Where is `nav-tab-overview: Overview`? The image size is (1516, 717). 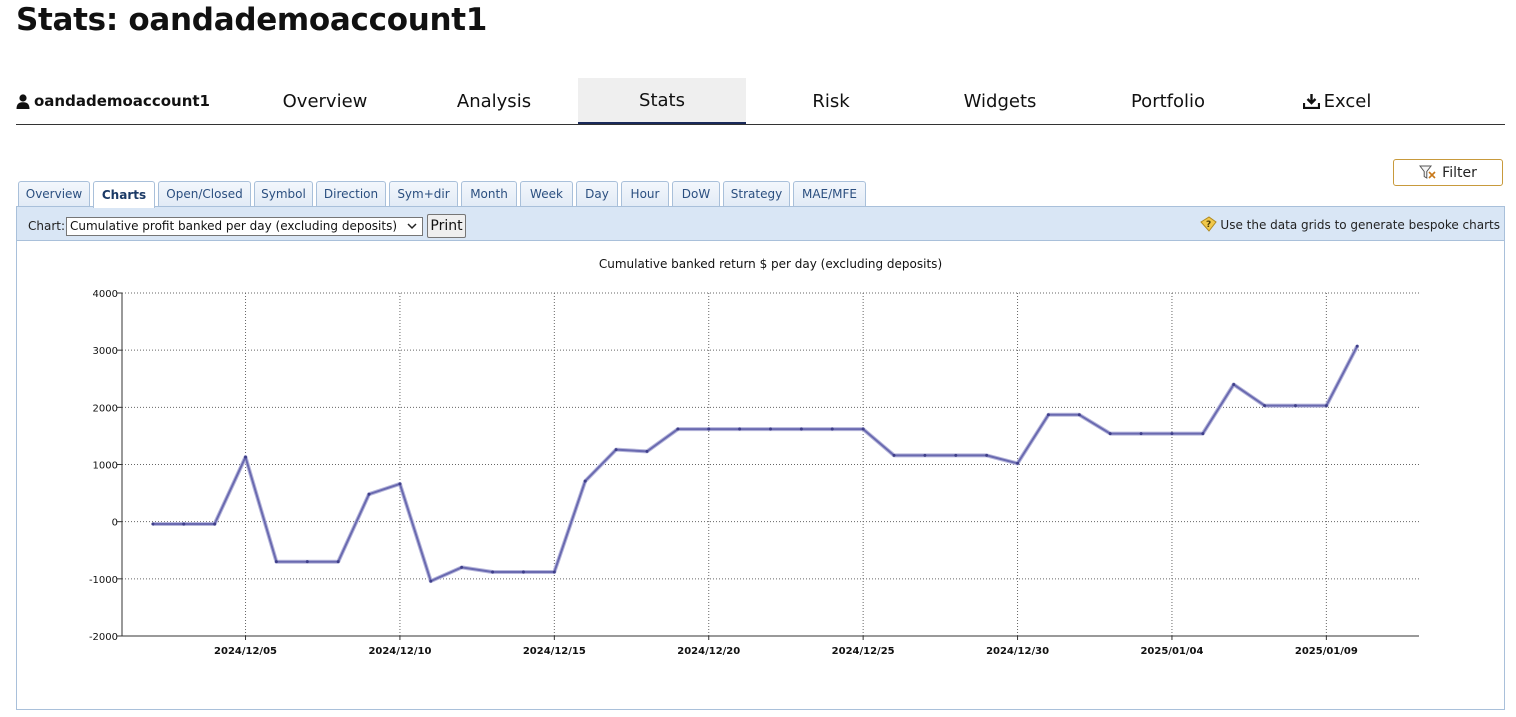 nav-tab-overview: Overview is located at coordinates (325, 101).